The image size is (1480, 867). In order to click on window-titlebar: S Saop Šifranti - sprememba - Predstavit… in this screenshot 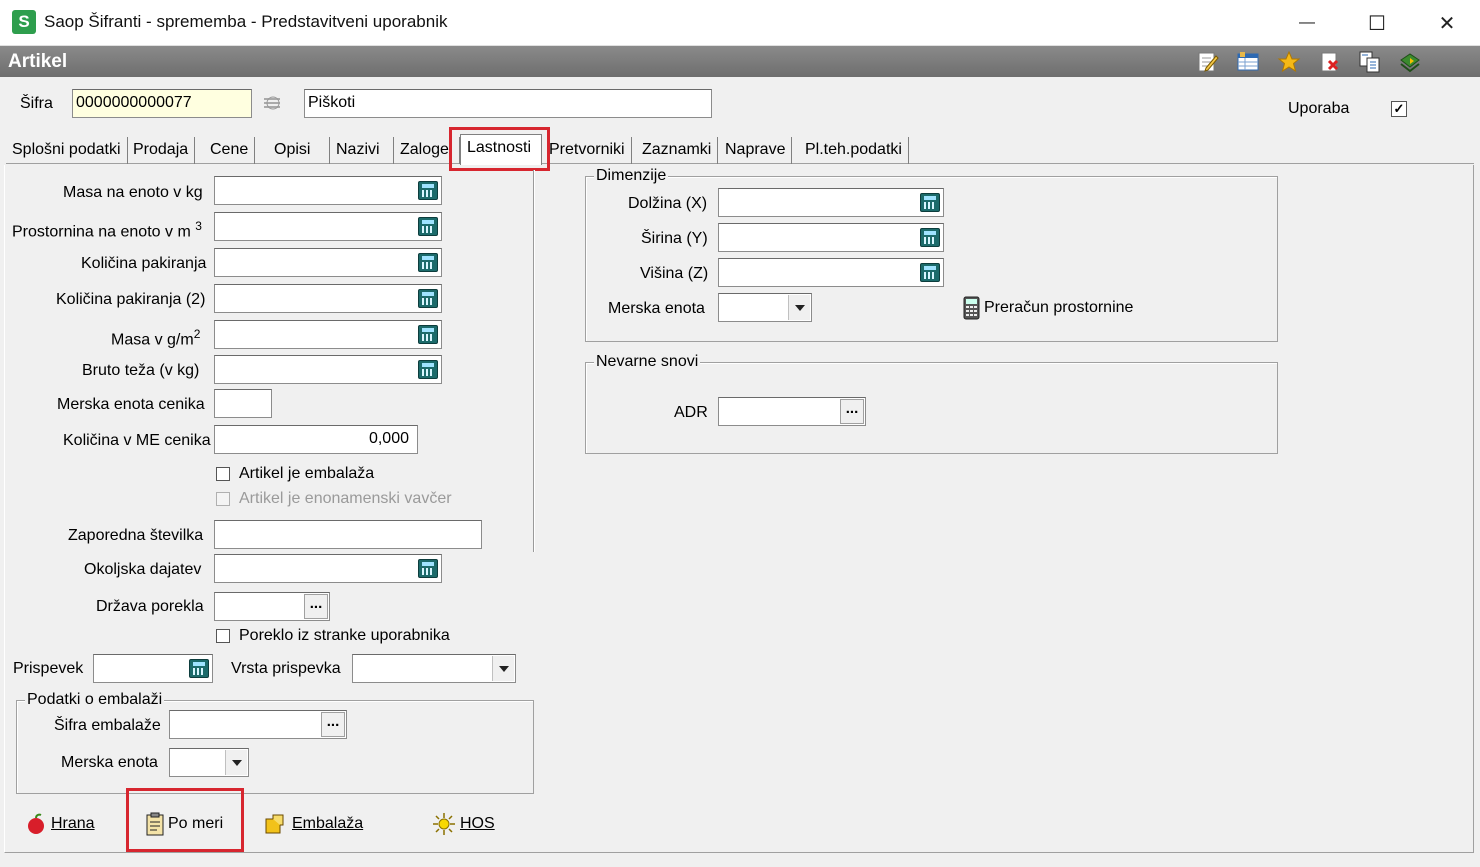, I will do `click(740, 23)`.